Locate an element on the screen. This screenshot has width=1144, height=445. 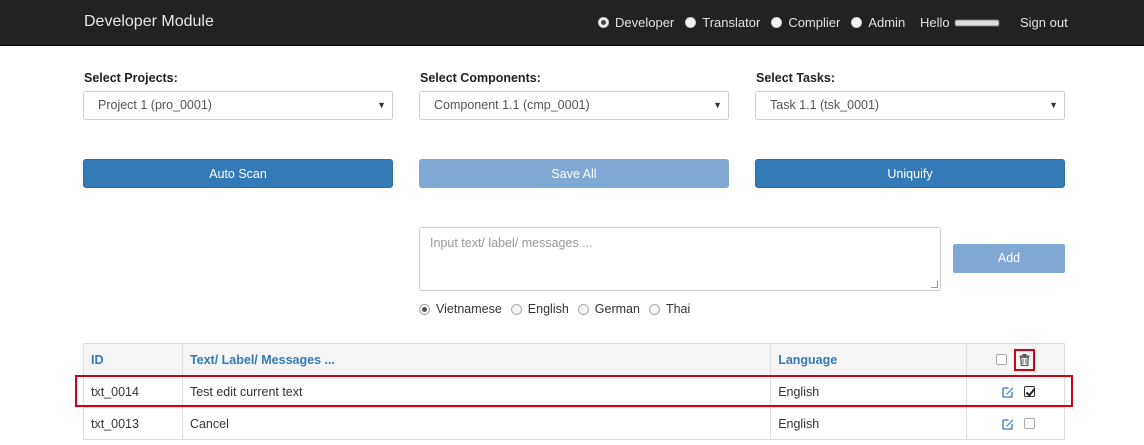
cell-id: txt_0014 is located at coordinates (133, 391).